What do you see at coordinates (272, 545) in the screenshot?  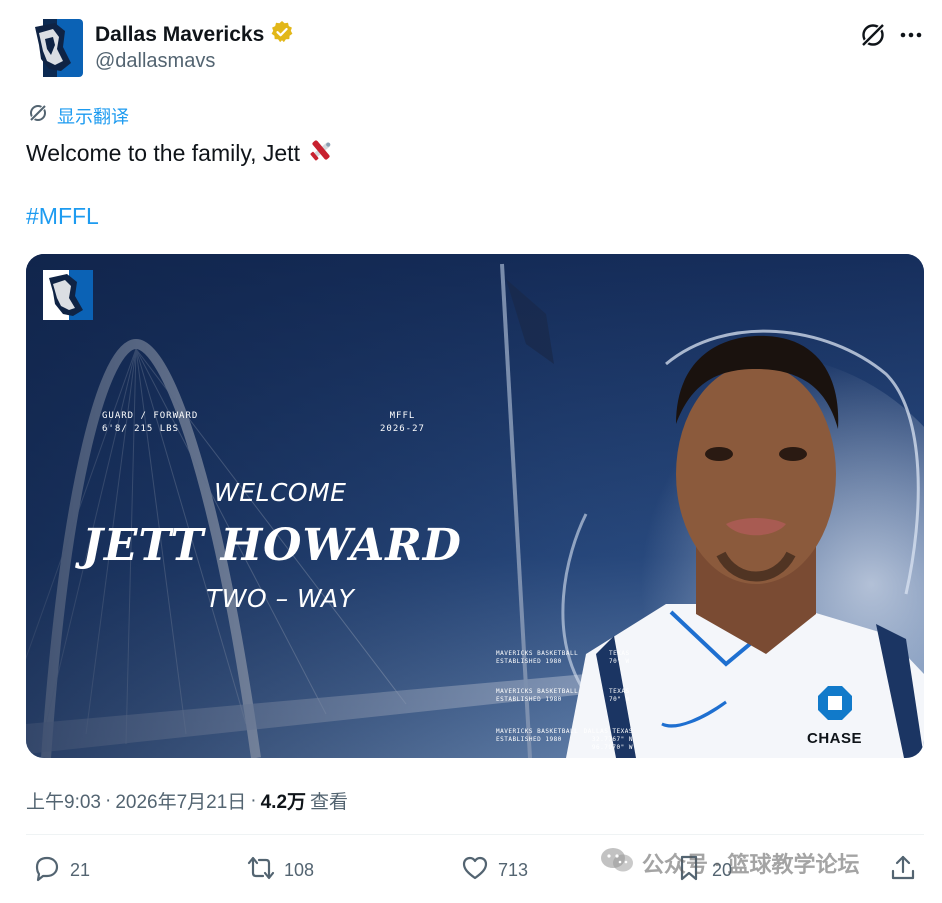 I see `player-name-heading: JETT HOWARD` at bounding box center [272, 545].